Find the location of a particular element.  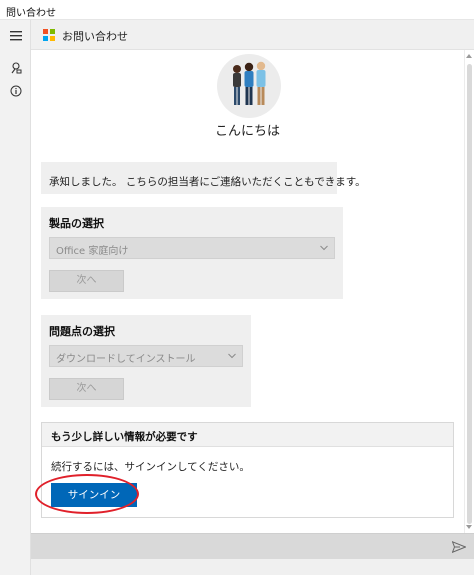

signin-card-title: もう少し詳しい情報が必要です is located at coordinates (124, 437).